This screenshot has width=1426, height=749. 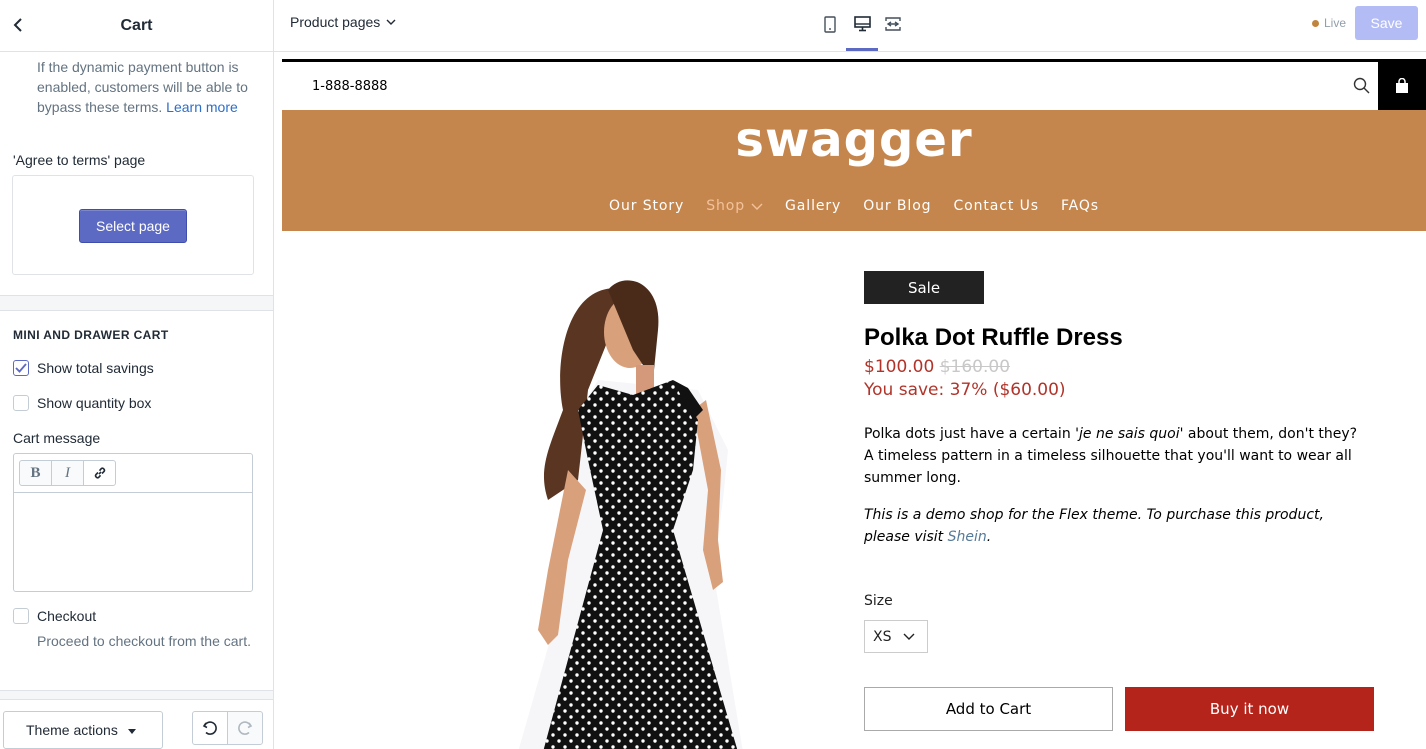 I want to click on demo-note-end: ., so click(x=989, y=537).